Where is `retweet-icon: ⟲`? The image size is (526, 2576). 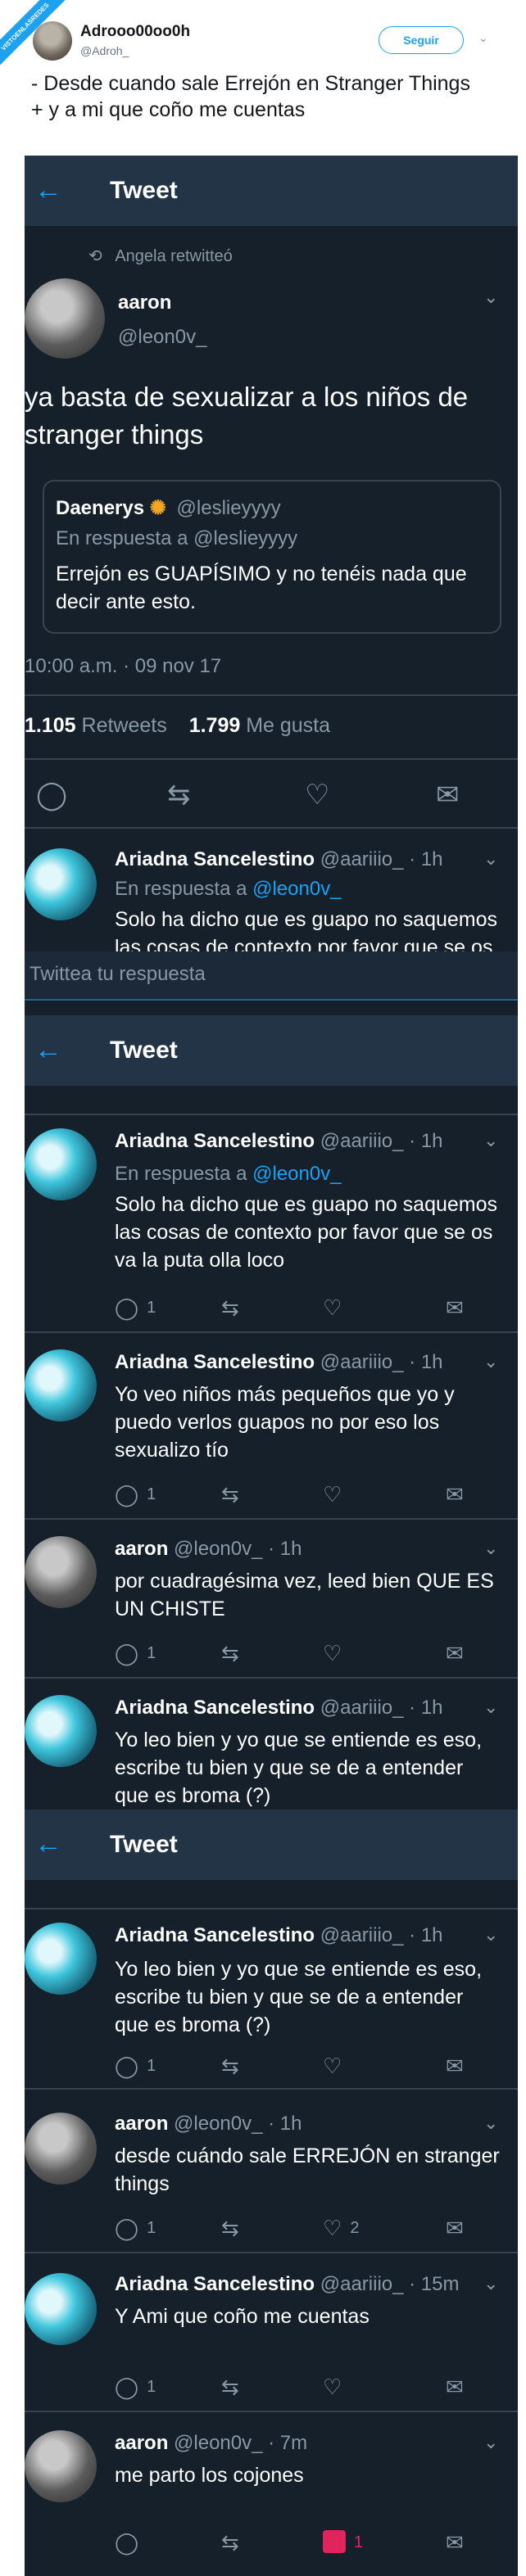 retweet-icon: ⟲ is located at coordinates (95, 256).